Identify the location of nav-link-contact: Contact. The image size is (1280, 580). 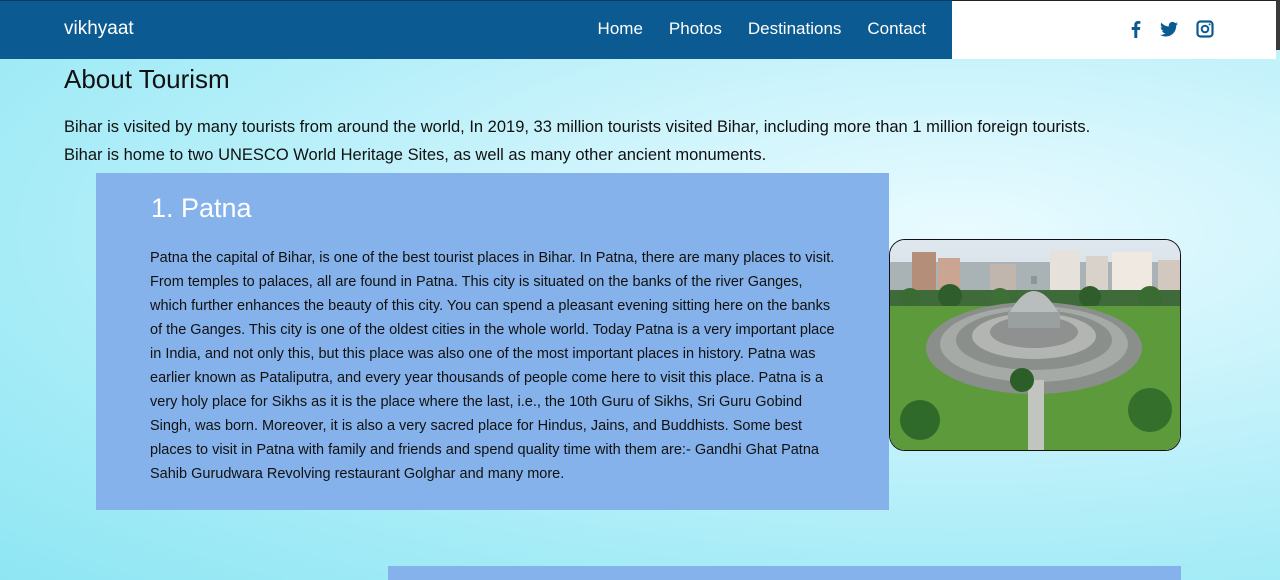
(896, 29).